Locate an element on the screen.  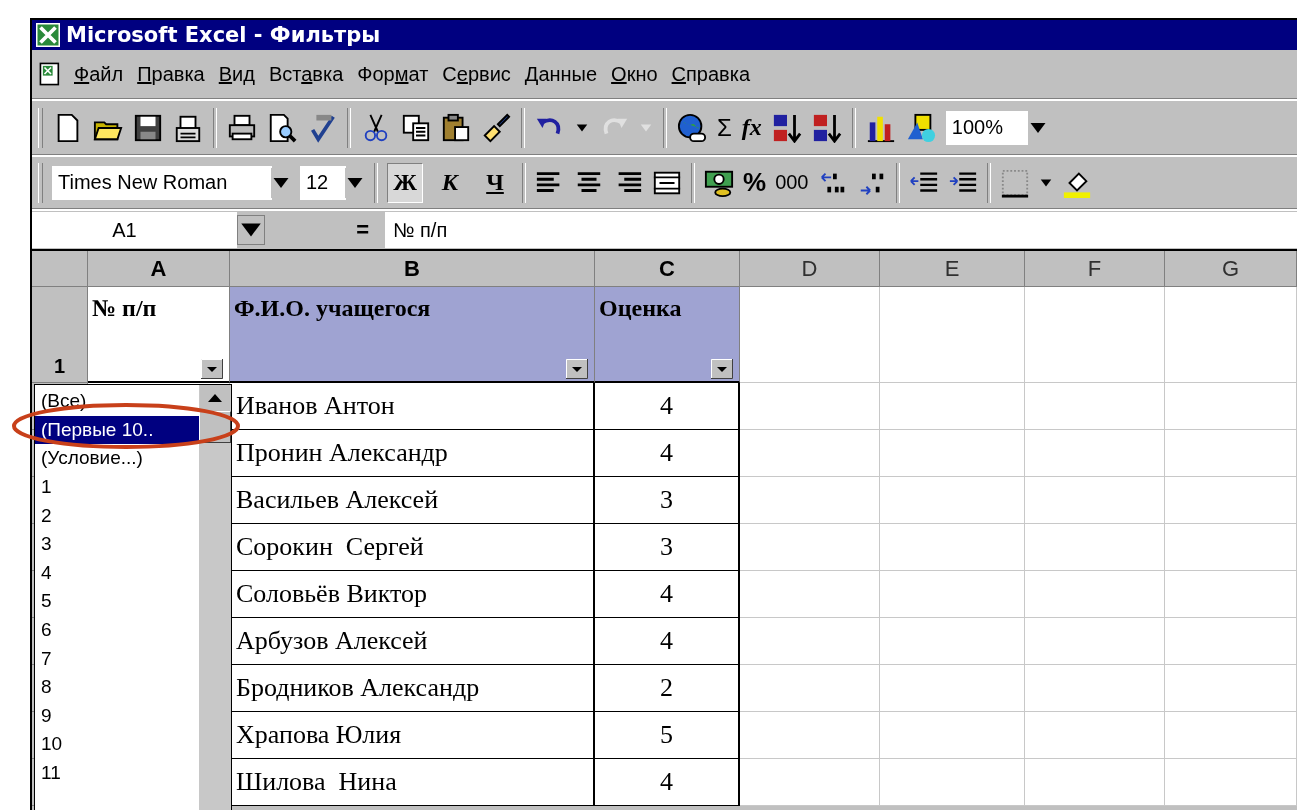
filter-list-item: 4 is located at coordinates (117, 573).